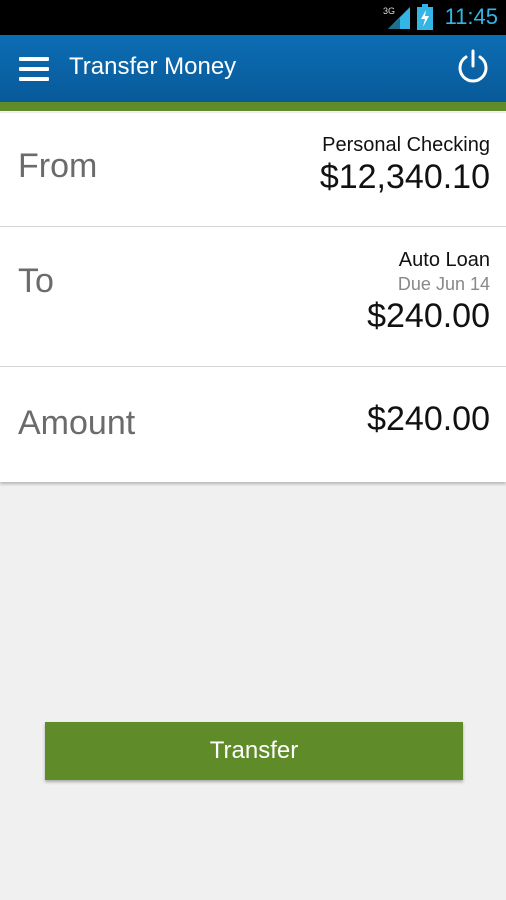 This screenshot has width=506, height=900. What do you see at coordinates (253, 17) in the screenshot?
I see `status-bar: 3G 11:45` at bounding box center [253, 17].